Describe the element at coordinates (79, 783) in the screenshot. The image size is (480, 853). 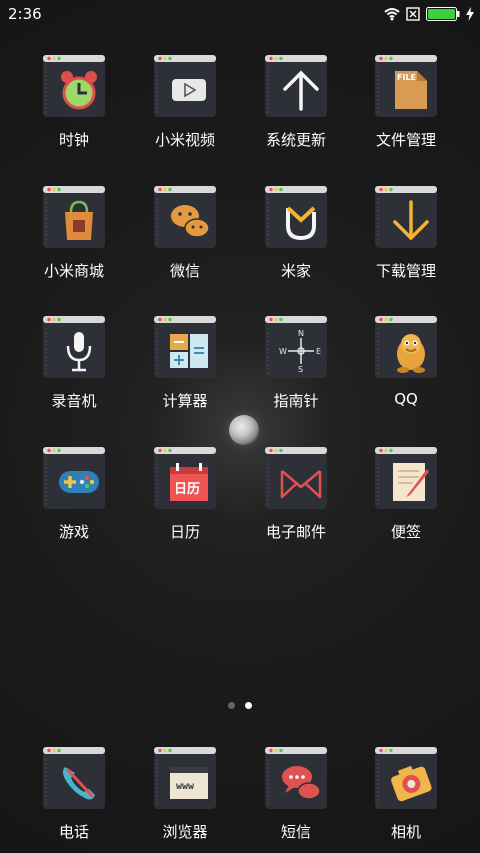
I see `phone-icon` at that location.